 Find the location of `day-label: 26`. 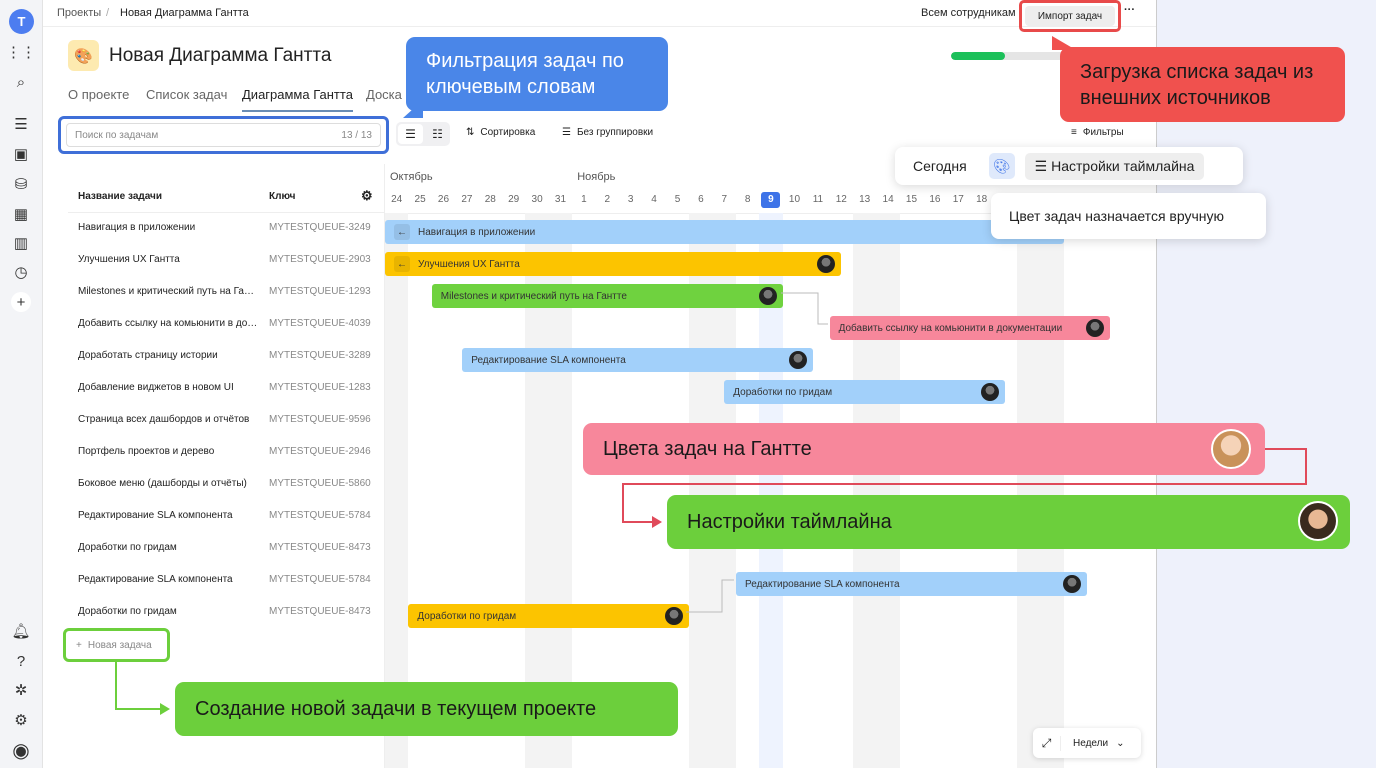

day-label: 26 is located at coordinates (443, 199).